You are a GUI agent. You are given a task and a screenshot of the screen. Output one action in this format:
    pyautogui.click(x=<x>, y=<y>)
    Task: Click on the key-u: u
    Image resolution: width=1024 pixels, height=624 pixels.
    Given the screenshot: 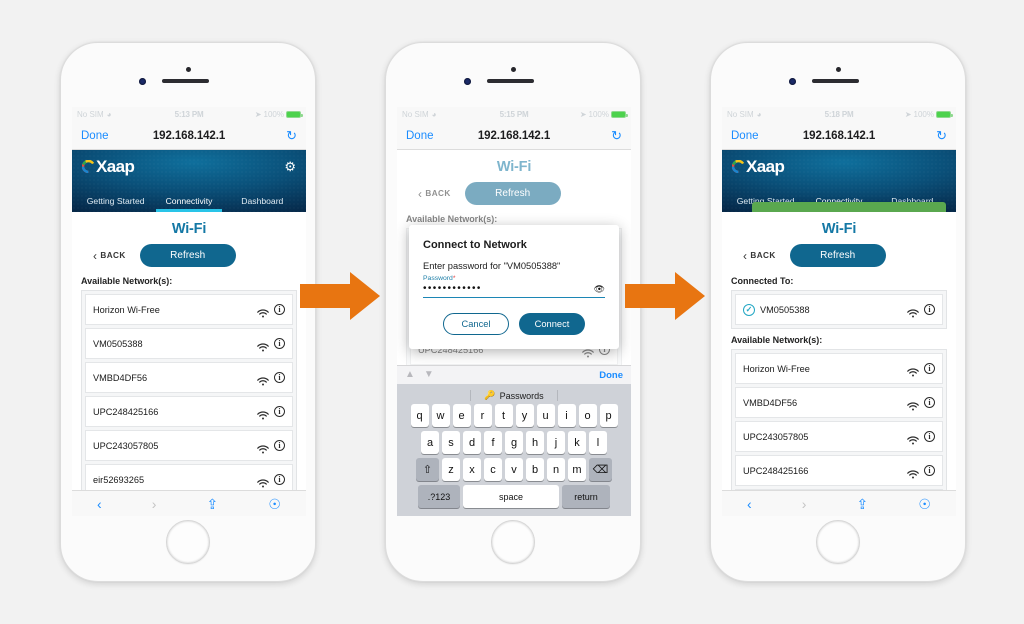 What is the action you would take?
    pyautogui.click(x=545, y=415)
    